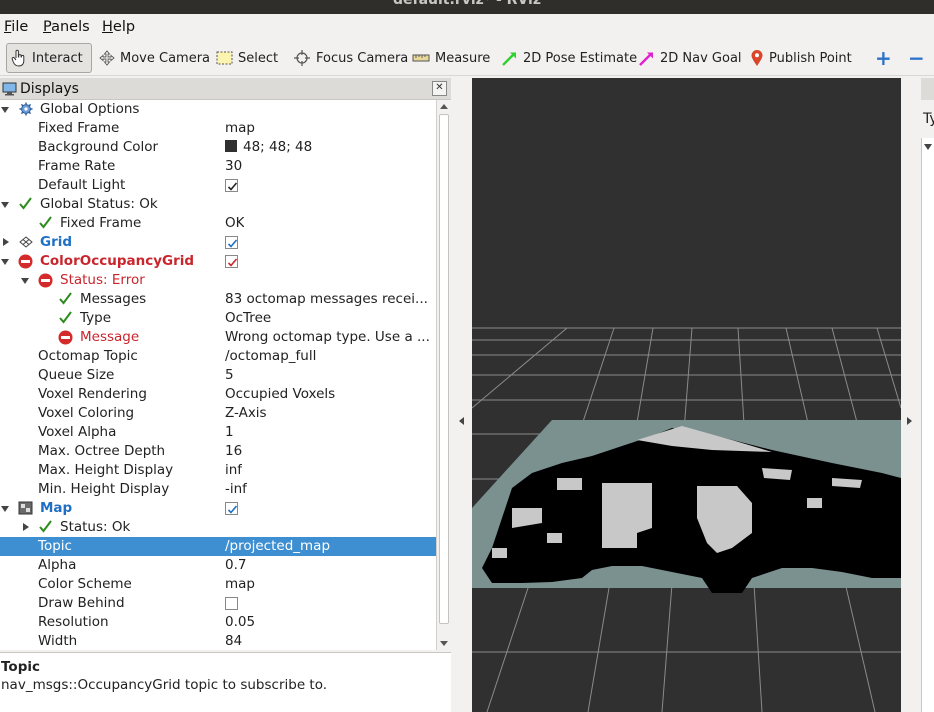 The image size is (934, 712). What do you see at coordinates (467, 7) in the screenshot?
I see `title-bar: default.rviz* - RViz` at bounding box center [467, 7].